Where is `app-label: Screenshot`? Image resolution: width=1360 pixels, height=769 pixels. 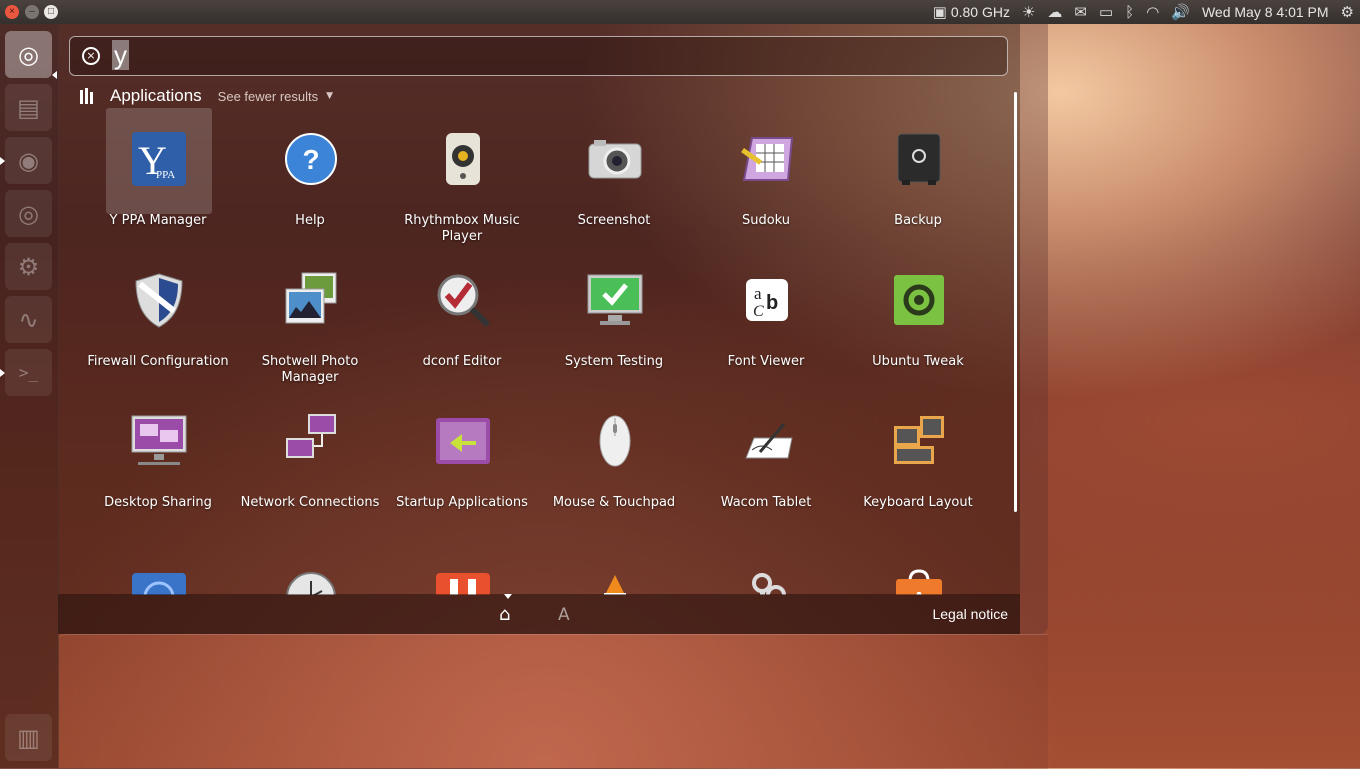 app-label: Screenshot is located at coordinates (614, 220).